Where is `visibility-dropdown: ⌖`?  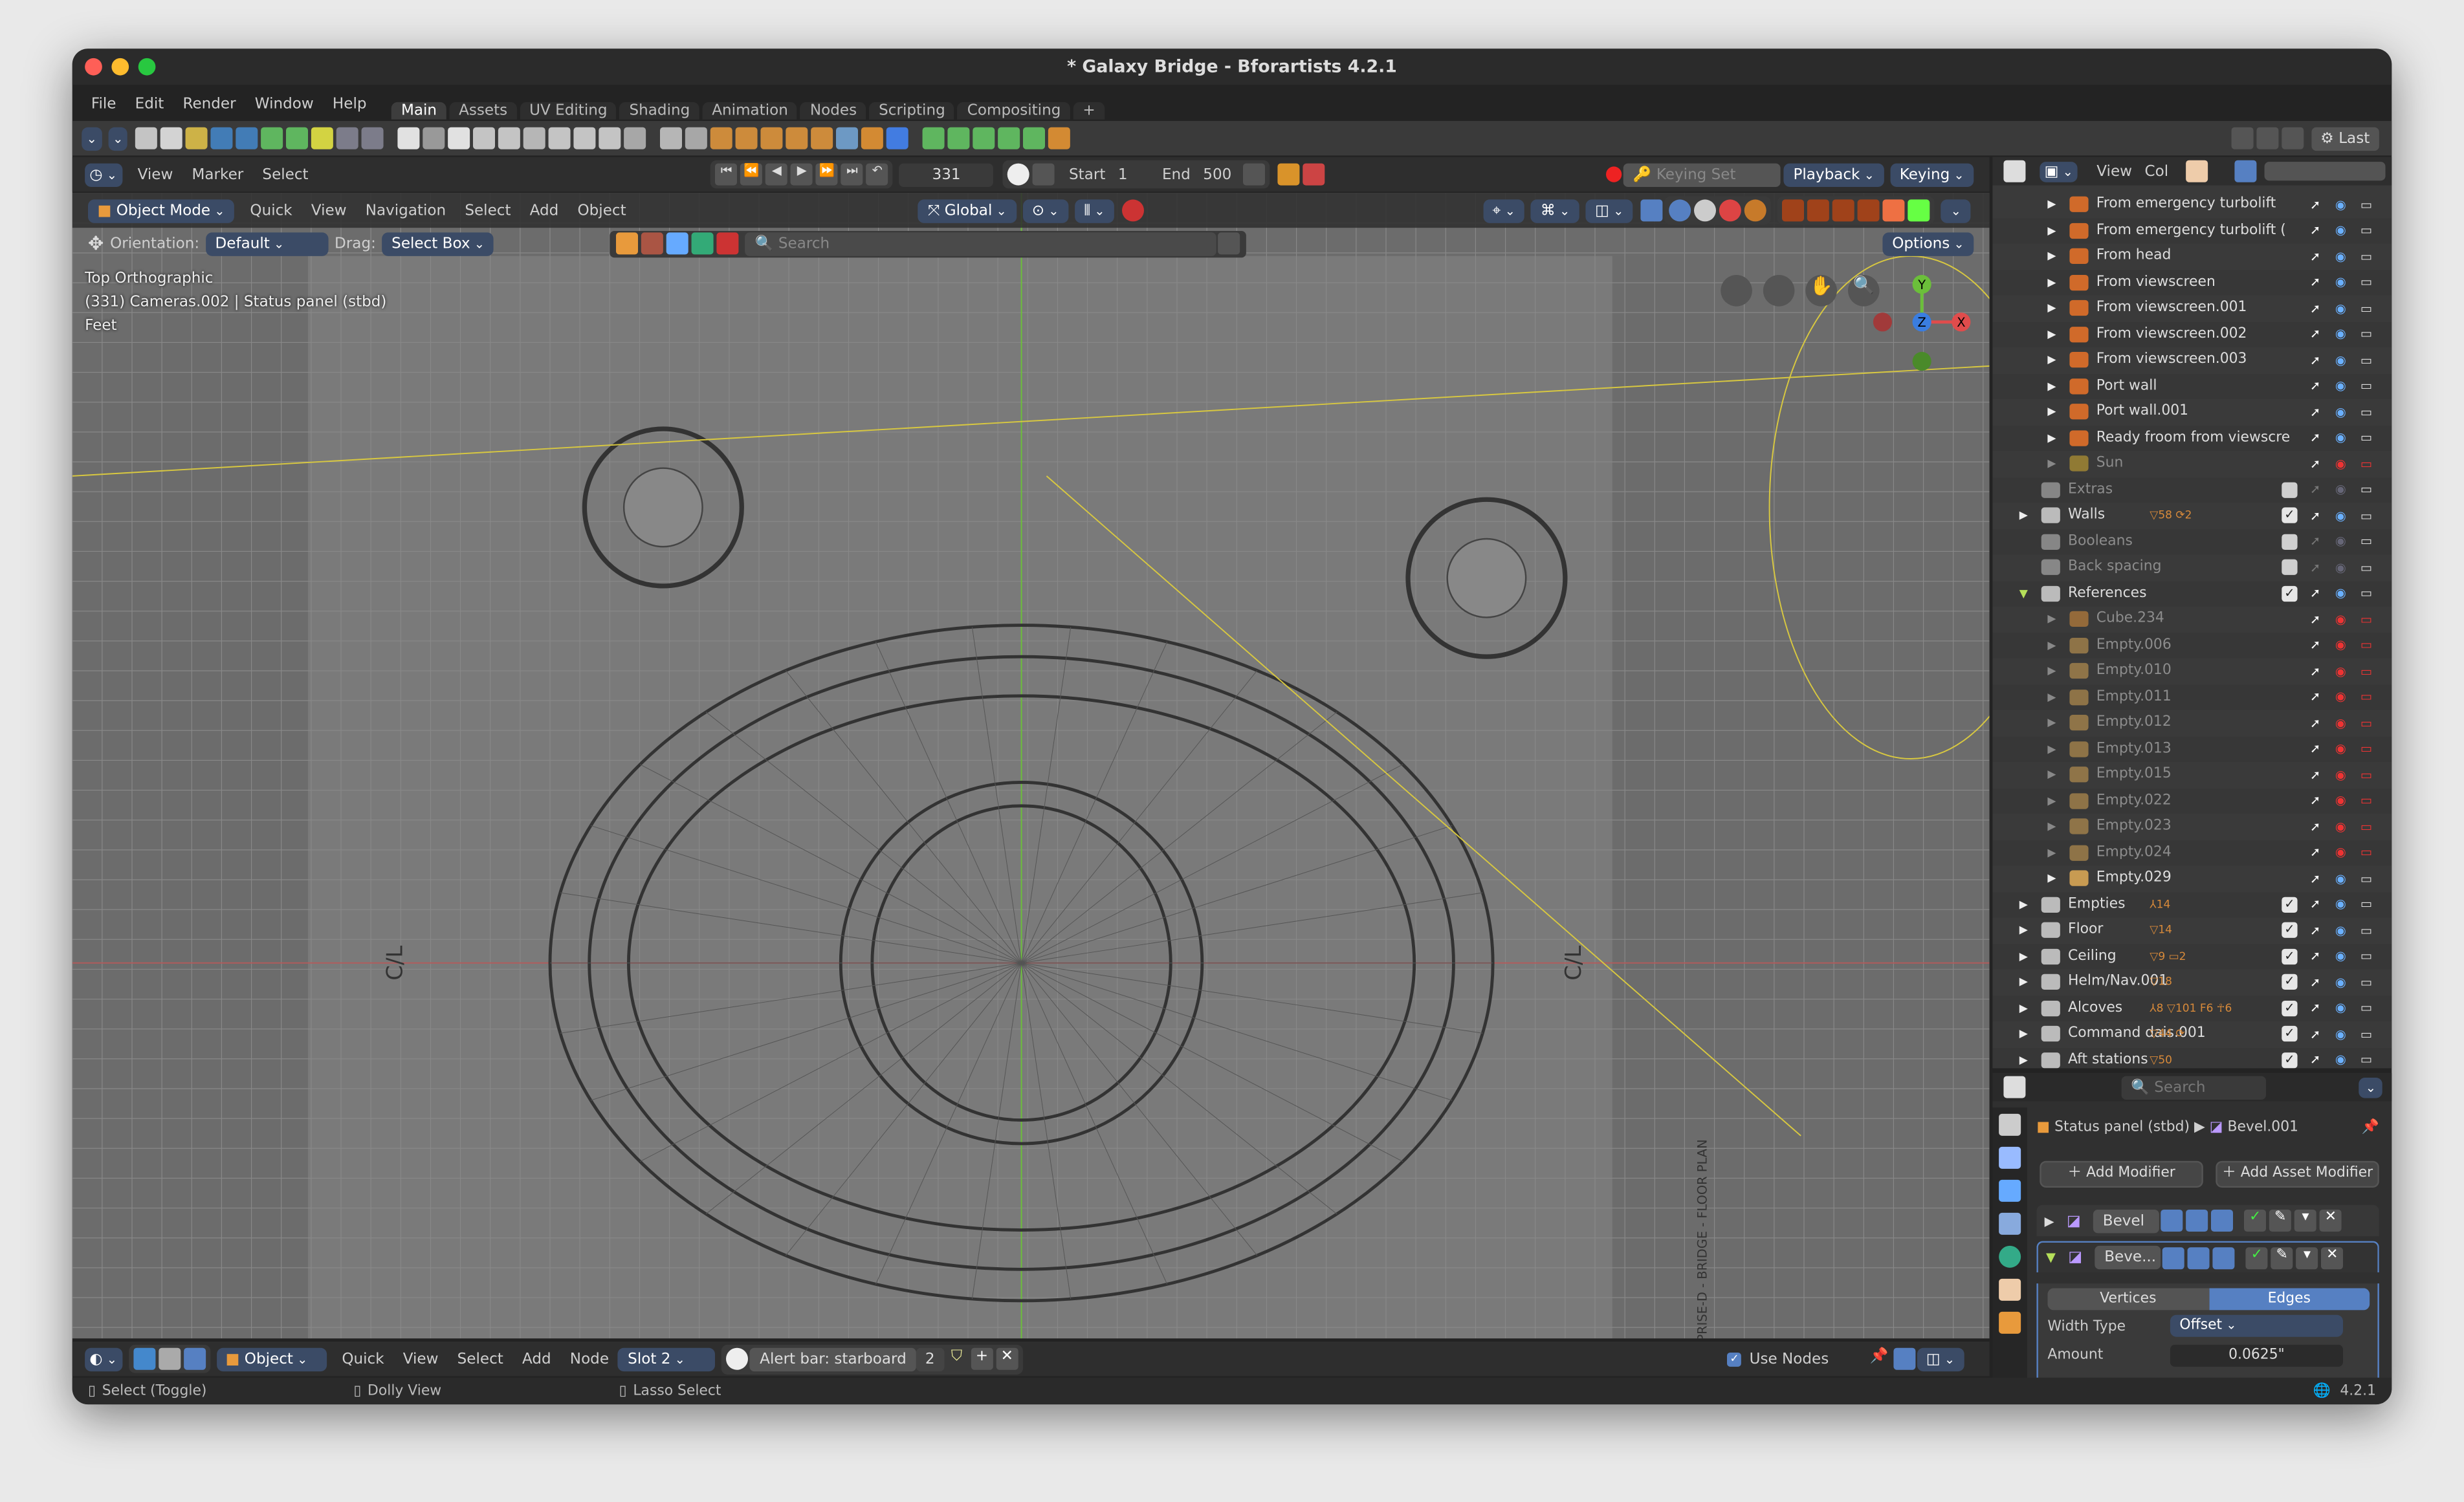 visibility-dropdown: ⌖ is located at coordinates (1503, 211).